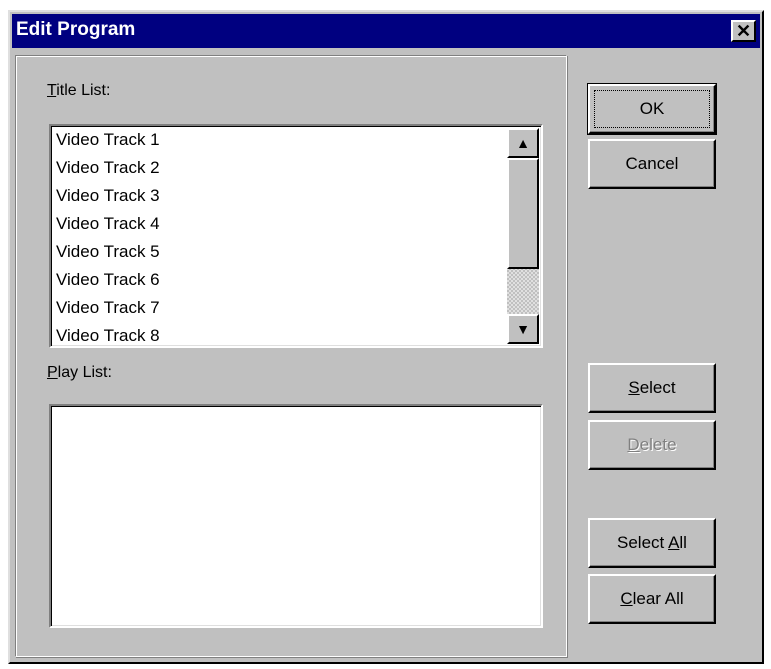  Describe the element at coordinates (296, 308) in the screenshot. I see `list-item: Video Track 7` at that location.